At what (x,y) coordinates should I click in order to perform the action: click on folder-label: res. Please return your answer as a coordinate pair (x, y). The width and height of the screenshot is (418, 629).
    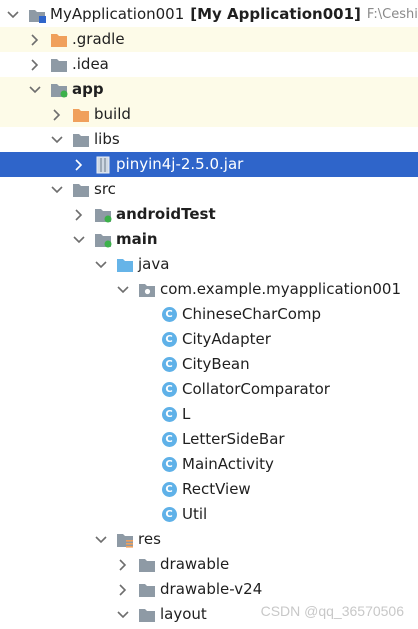
    Looking at the image, I should click on (149, 539).